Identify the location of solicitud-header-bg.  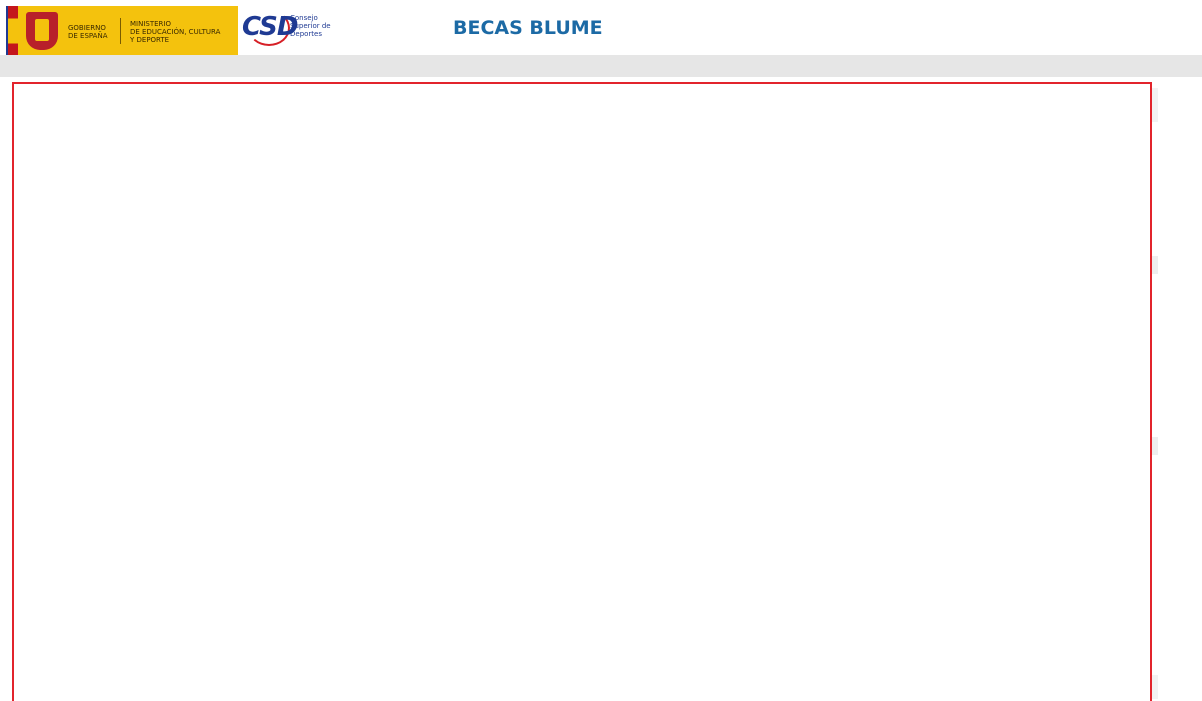
(587, 446).